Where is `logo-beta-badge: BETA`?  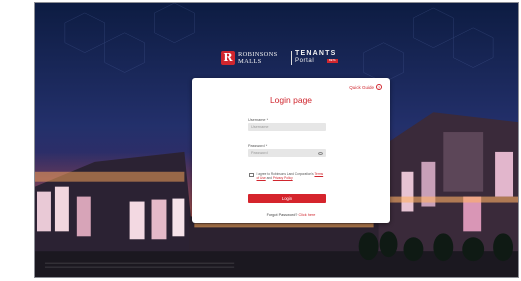
logo-beta-badge: BETA is located at coordinates (332, 61).